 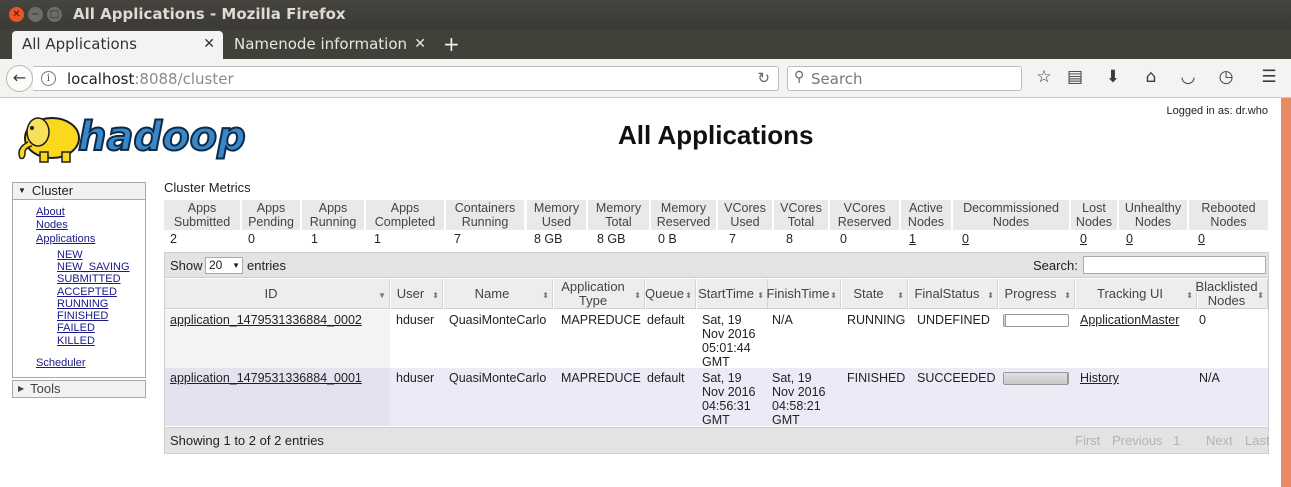 What do you see at coordinates (89, 279) in the screenshot?
I see `sidebar-state-submitted: SUBMITTED` at bounding box center [89, 279].